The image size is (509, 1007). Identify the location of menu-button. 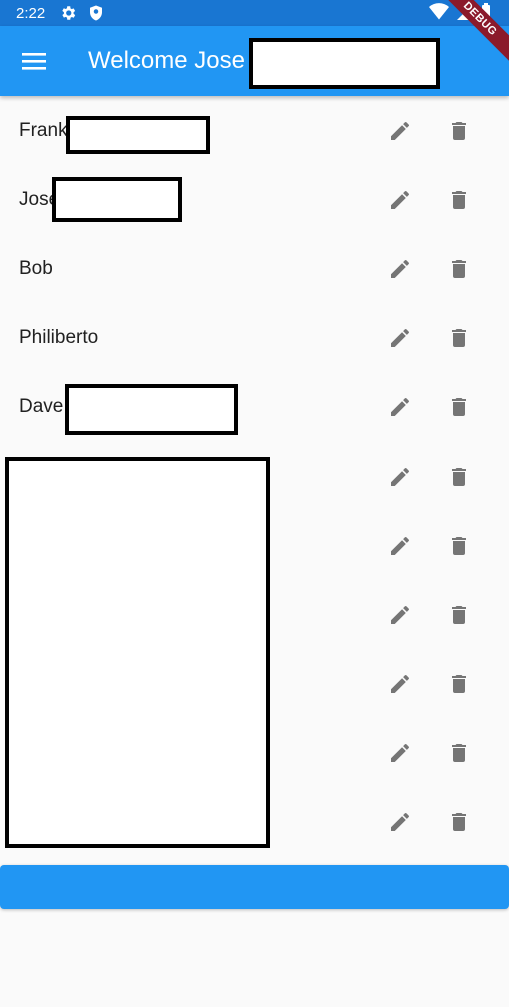
(34, 61).